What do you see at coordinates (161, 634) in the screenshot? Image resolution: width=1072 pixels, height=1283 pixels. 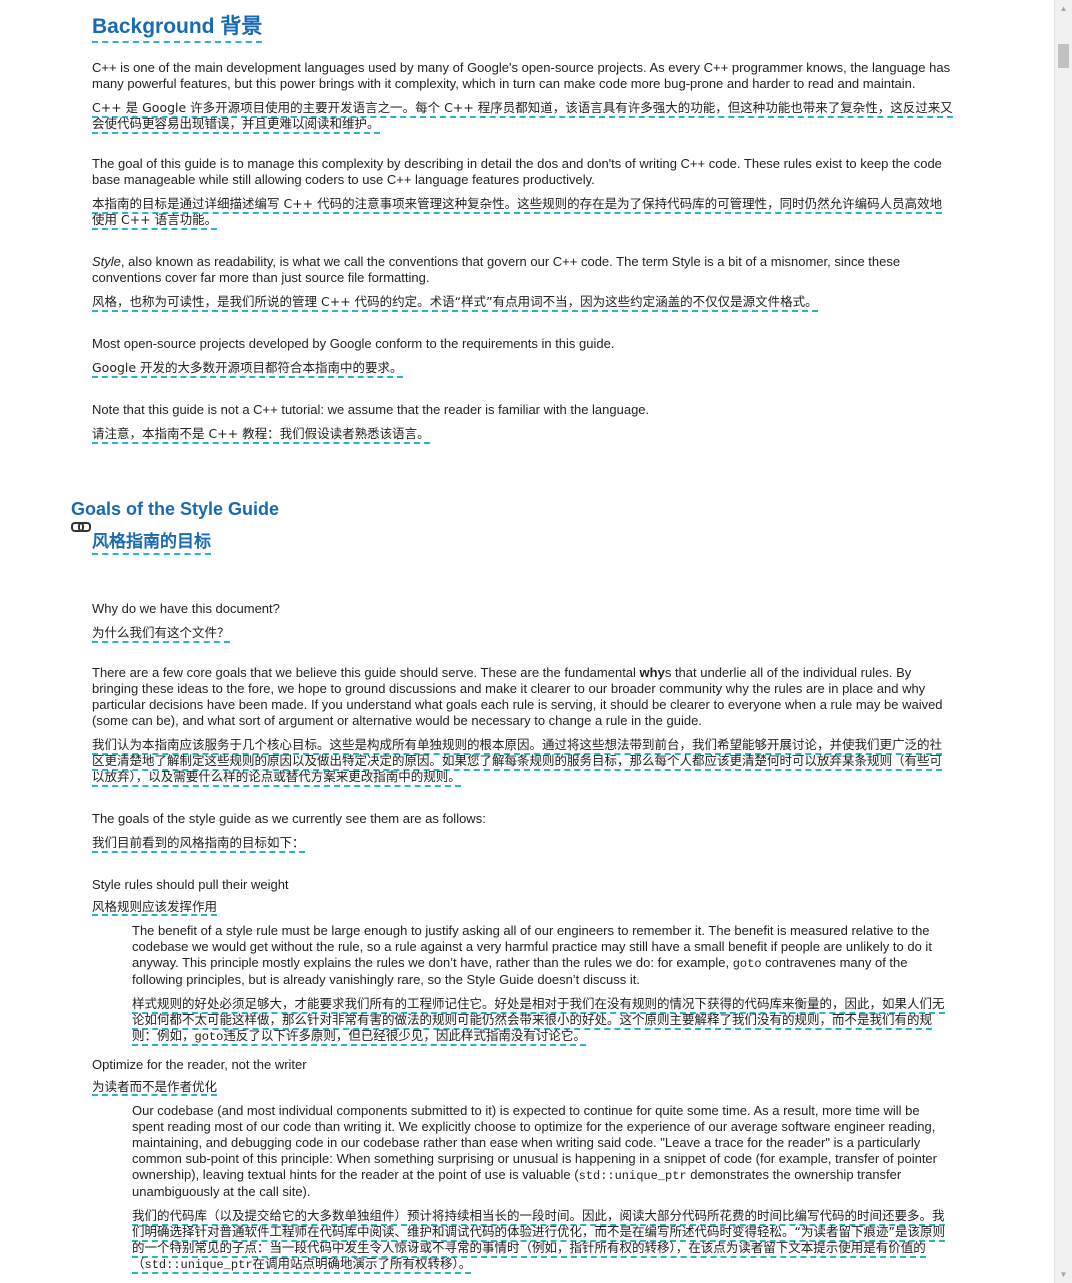 I see `why-zh: 为什么我们有这个文件？` at bounding box center [161, 634].